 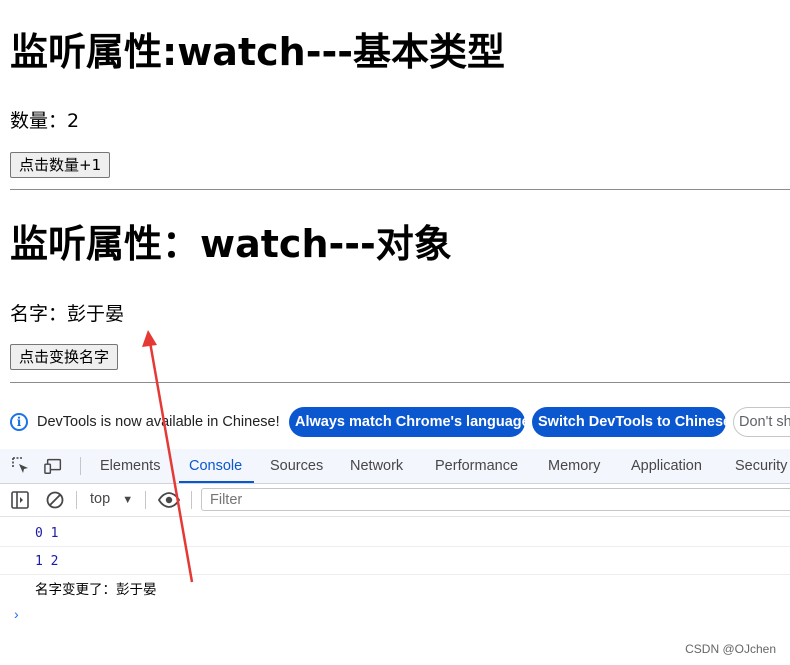 What do you see at coordinates (16, 614) in the screenshot?
I see `console-prompt: ›` at bounding box center [16, 614].